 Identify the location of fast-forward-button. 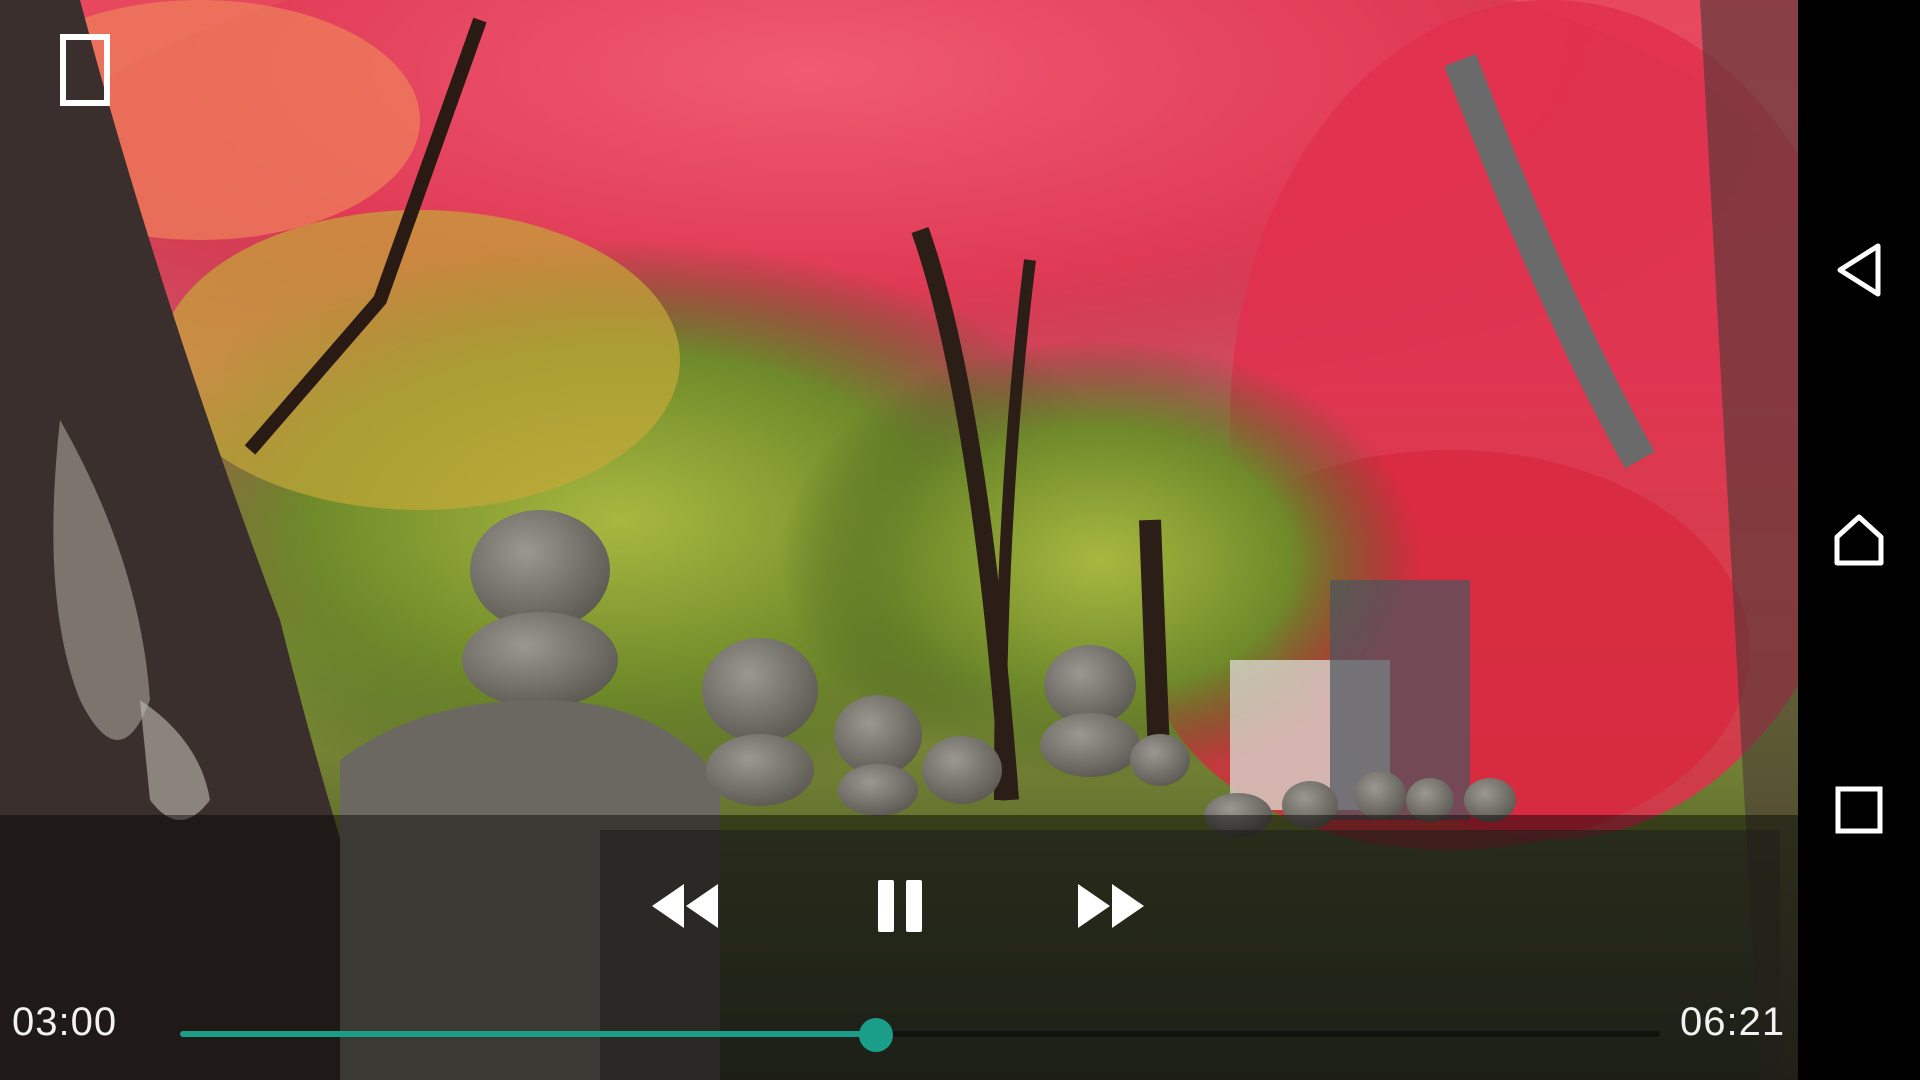
(1110, 906).